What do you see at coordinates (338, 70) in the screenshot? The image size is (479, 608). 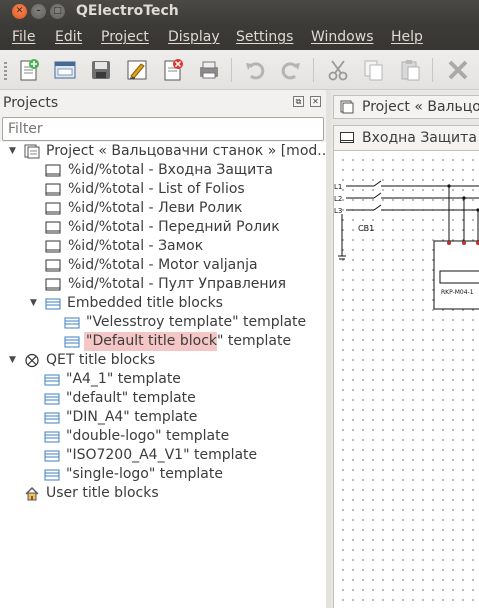 I see `cut-icon` at bounding box center [338, 70].